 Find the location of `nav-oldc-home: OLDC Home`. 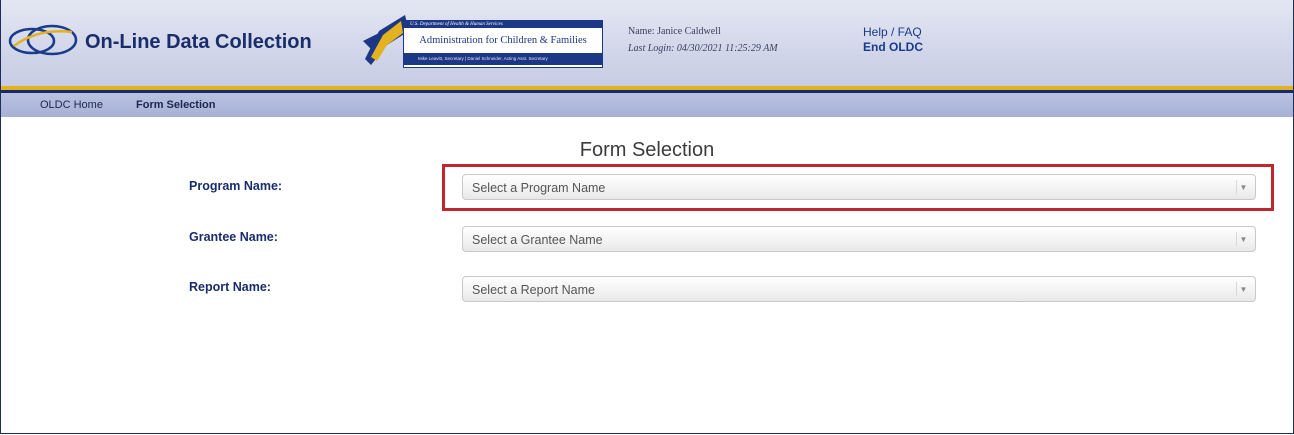

nav-oldc-home: OLDC Home is located at coordinates (71, 105).